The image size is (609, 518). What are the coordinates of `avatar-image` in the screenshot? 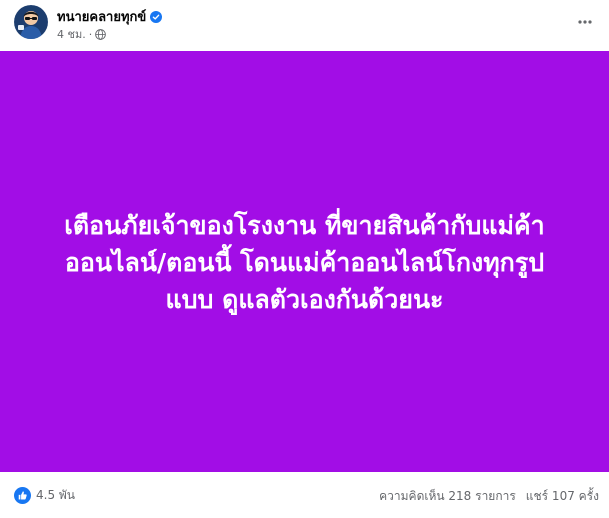 It's located at (31, 22).